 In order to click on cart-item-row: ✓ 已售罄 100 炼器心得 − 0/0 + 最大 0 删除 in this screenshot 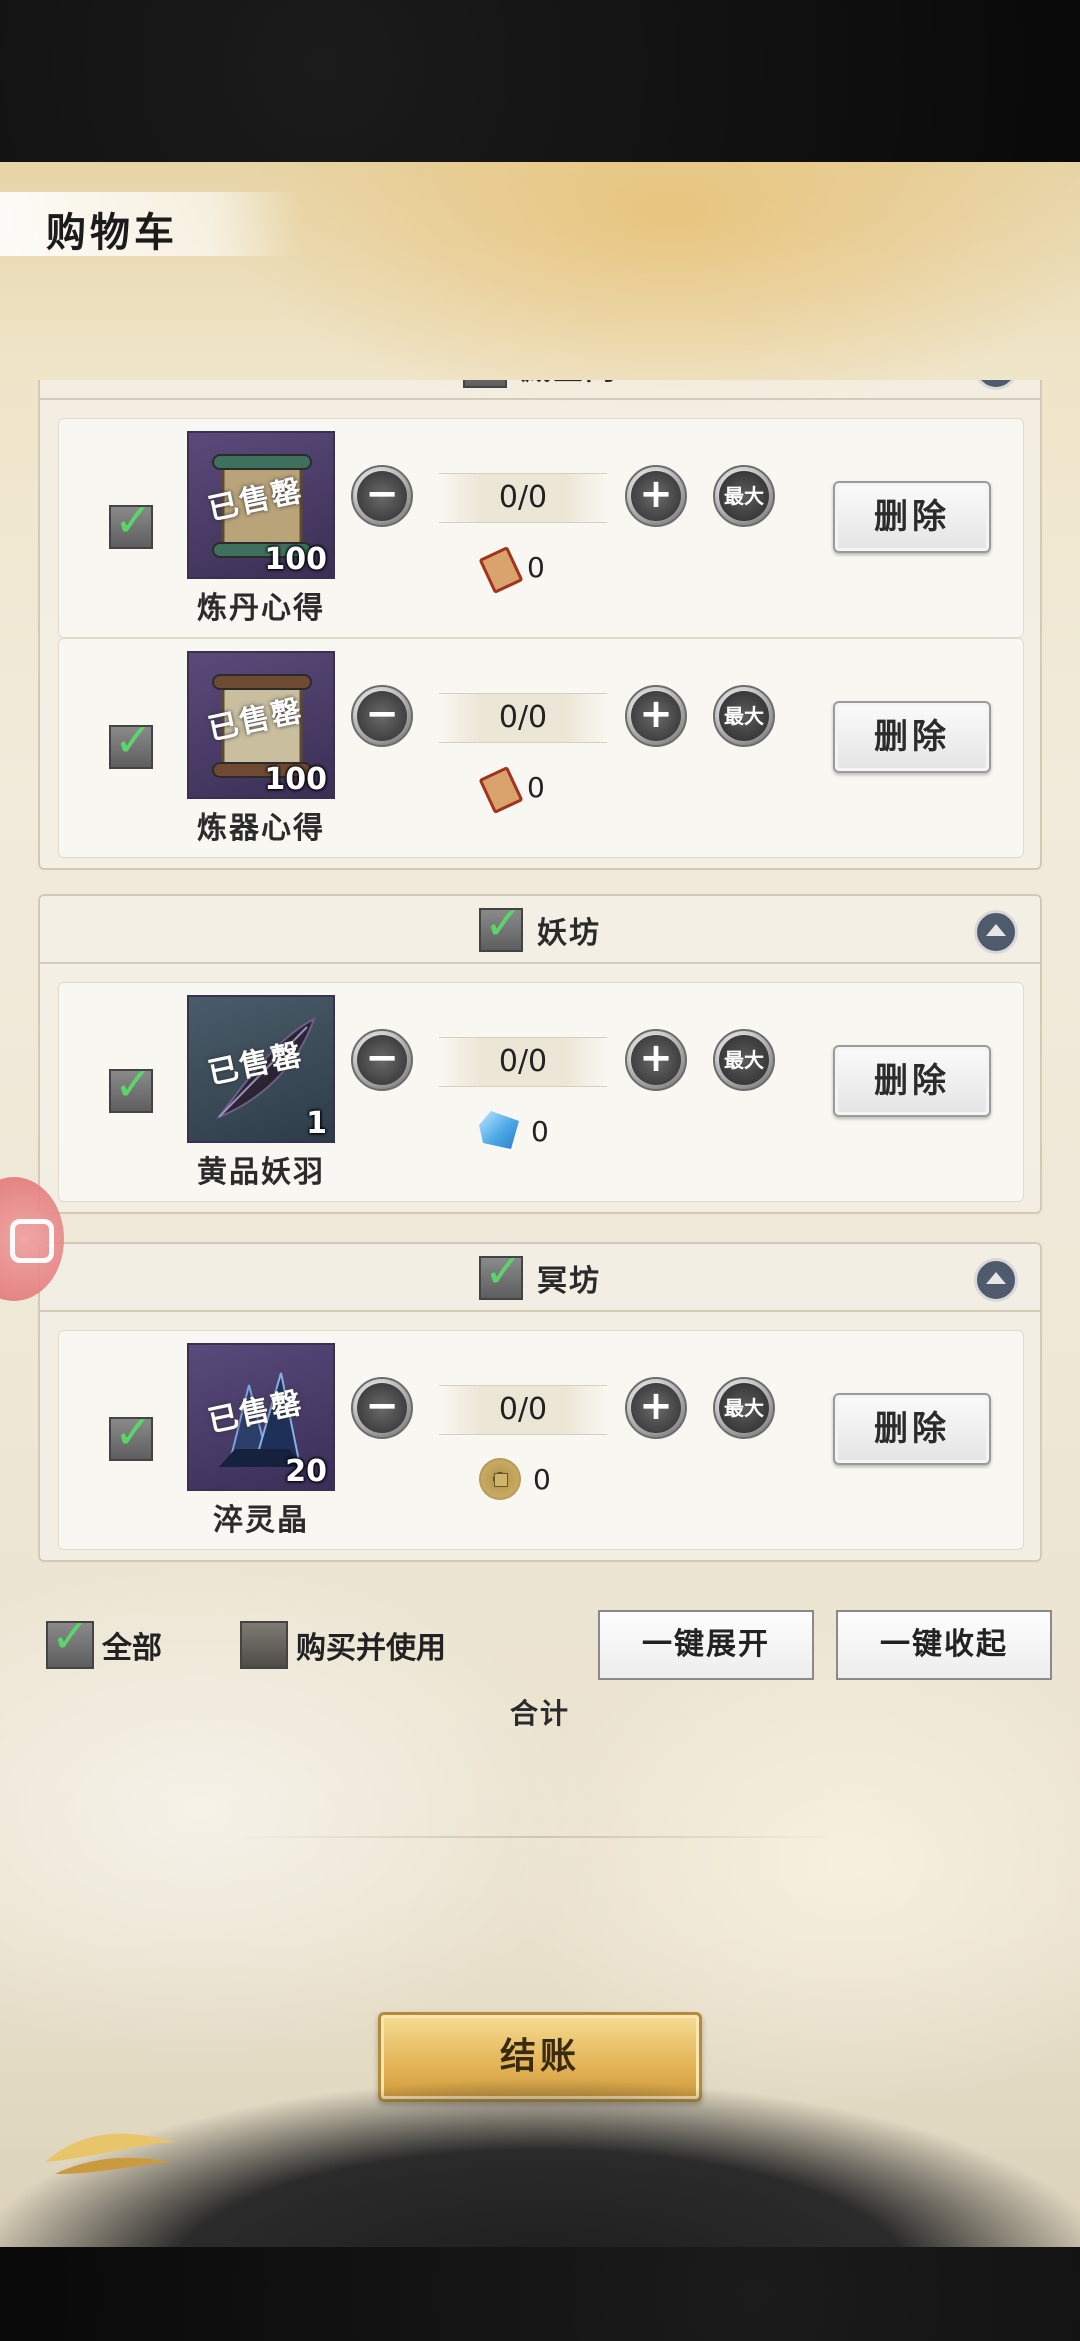, I will do `click(541, 748)`.